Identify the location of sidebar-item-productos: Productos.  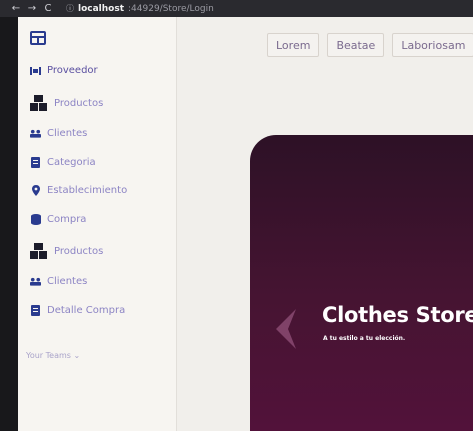
(66, 103).